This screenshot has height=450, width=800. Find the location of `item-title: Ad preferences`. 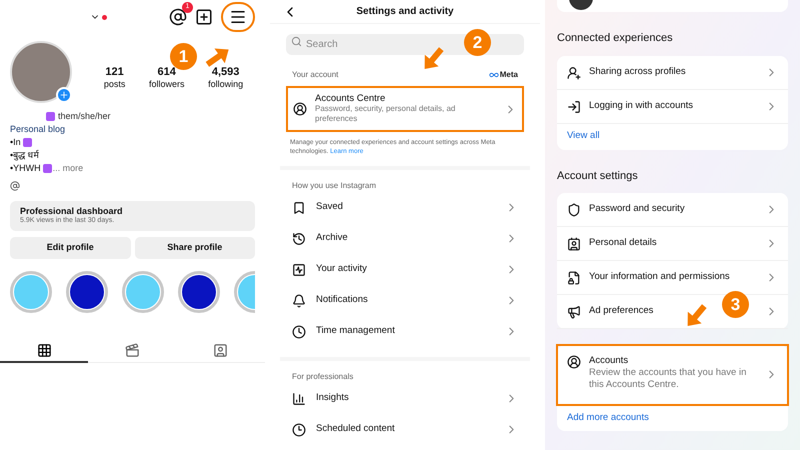

item-title: Ad preferences is located at coordinates (621, 311).